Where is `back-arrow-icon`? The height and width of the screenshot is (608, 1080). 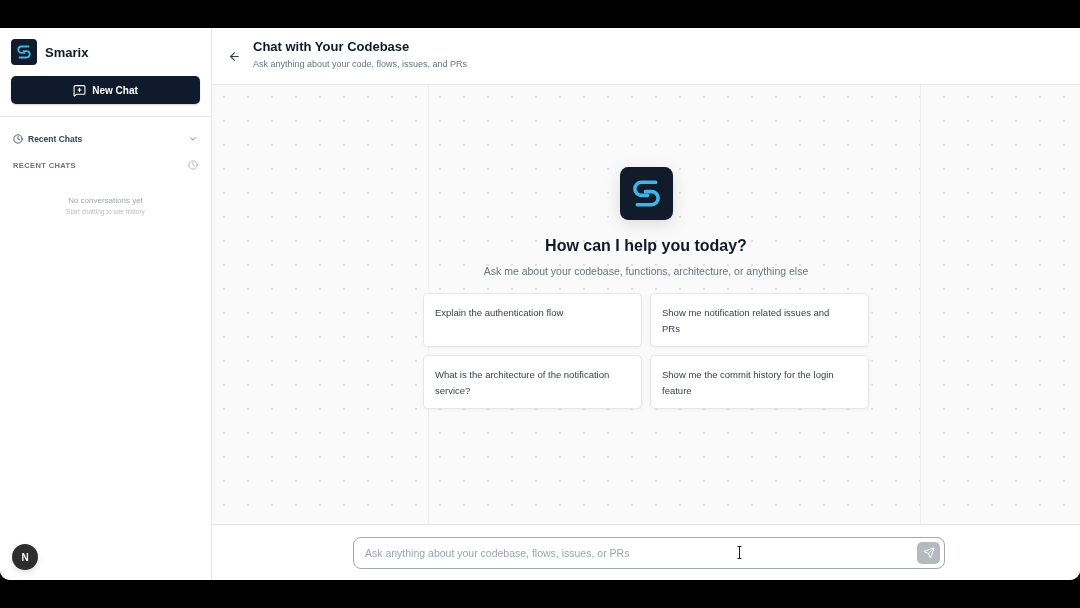 back-arrow-icon is located at coordinates (234, 56).